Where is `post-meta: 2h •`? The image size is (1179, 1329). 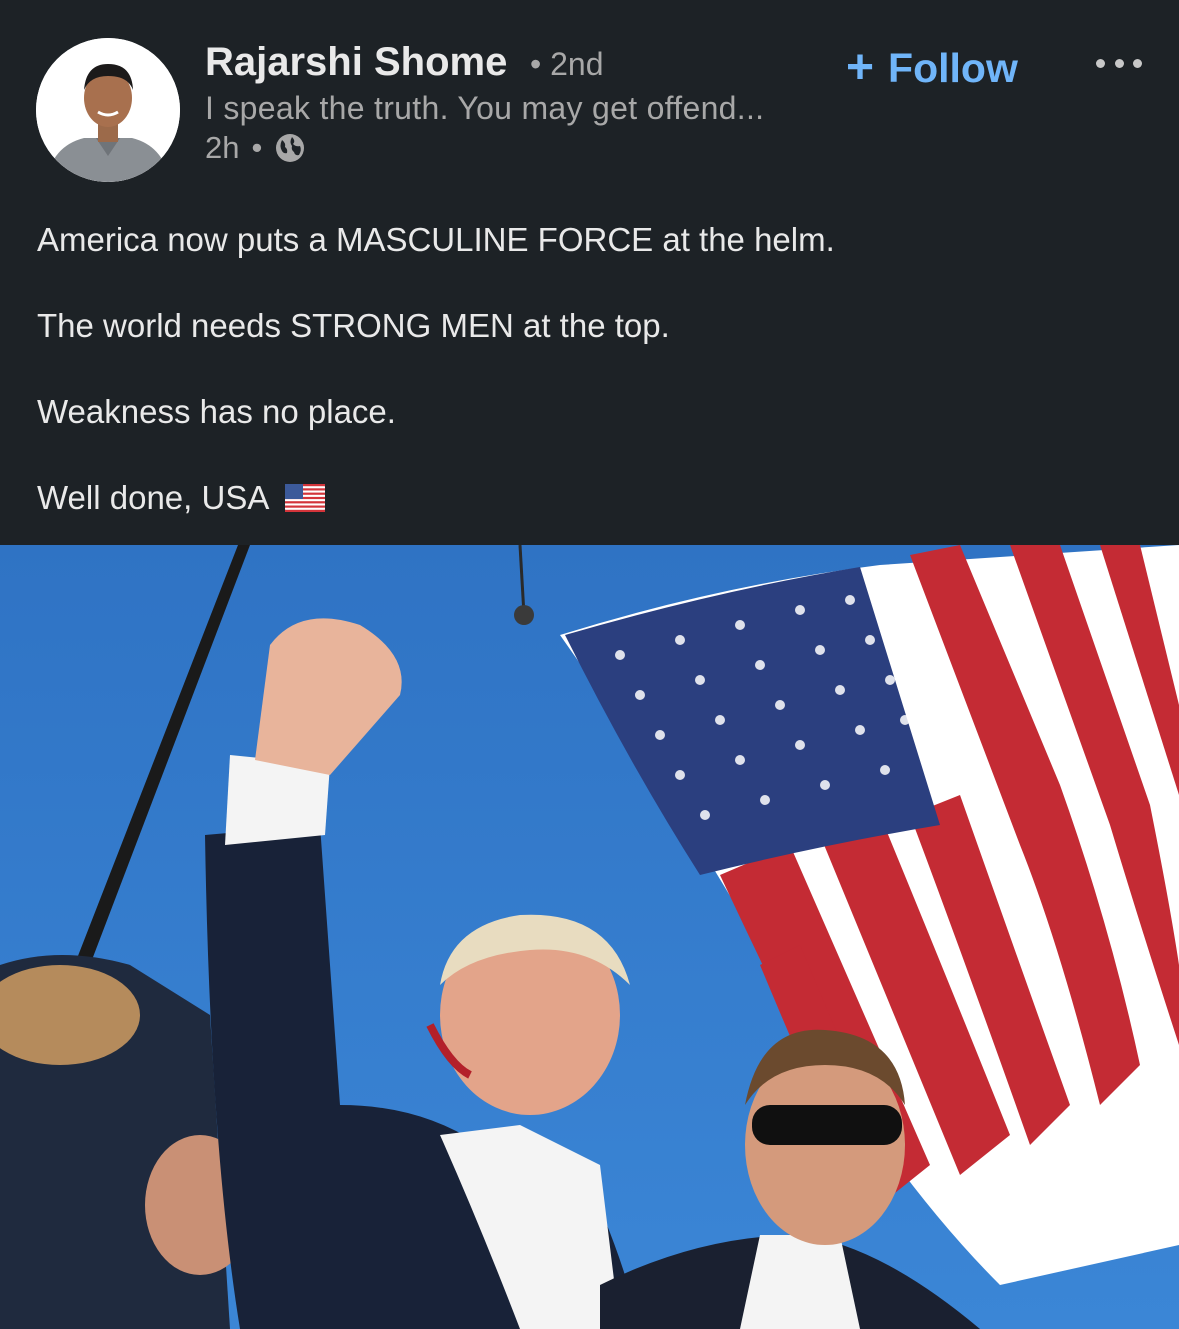
post-meta: 2h • is located at coordinates (255, 148).